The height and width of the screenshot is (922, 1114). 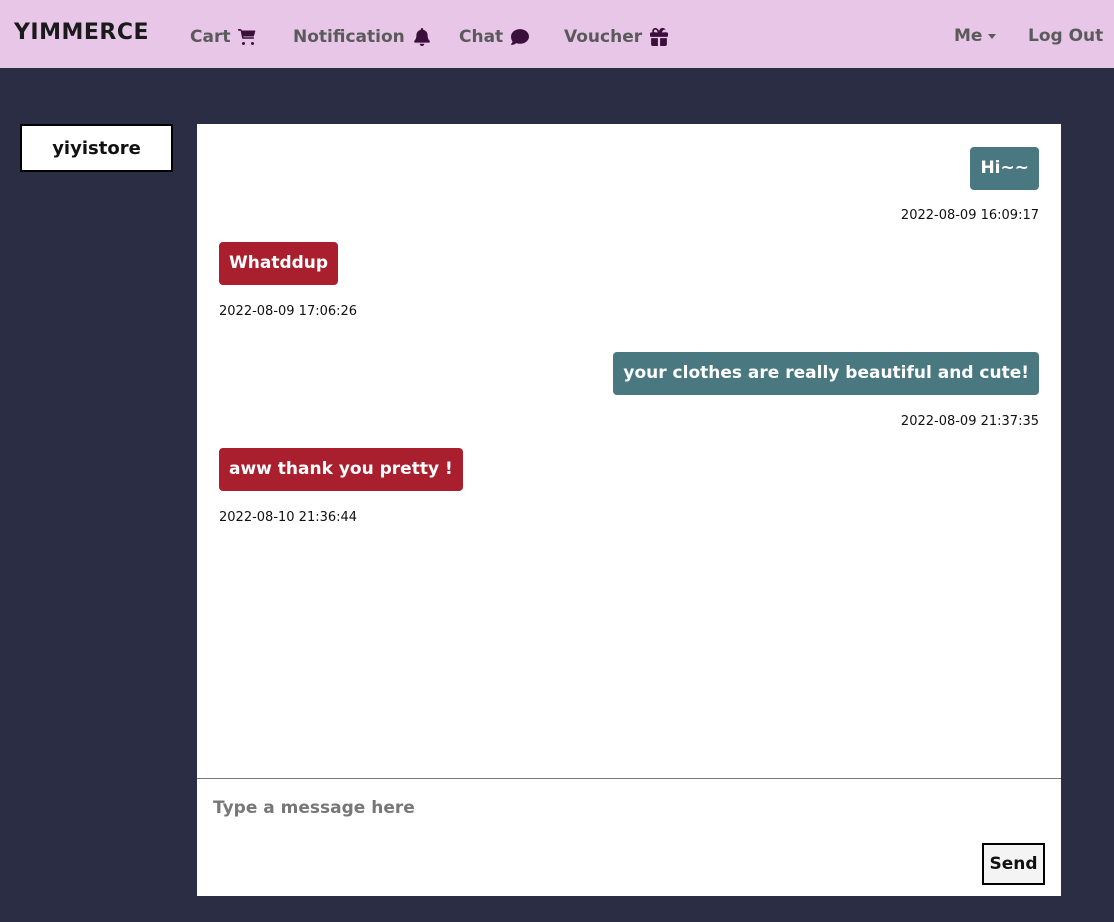 I want to click on me-label: Me, so click(x=968, y=36).